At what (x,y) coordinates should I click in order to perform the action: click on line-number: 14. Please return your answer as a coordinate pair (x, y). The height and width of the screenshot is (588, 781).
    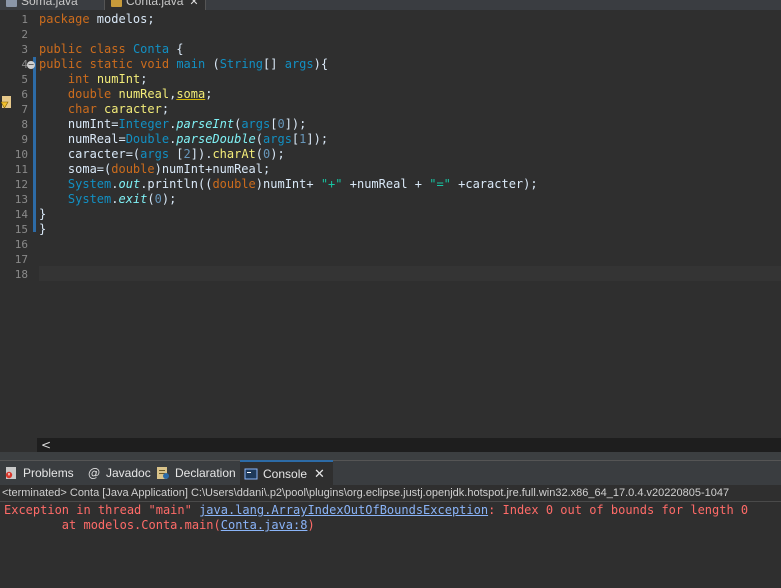
    Looking at the image, I should click on (21, 214).